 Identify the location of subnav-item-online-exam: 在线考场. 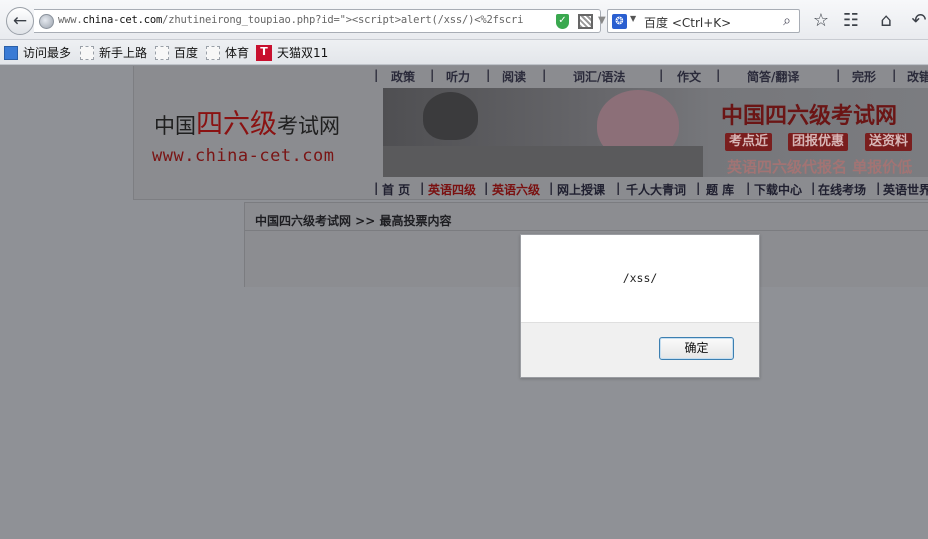
(842, 189).